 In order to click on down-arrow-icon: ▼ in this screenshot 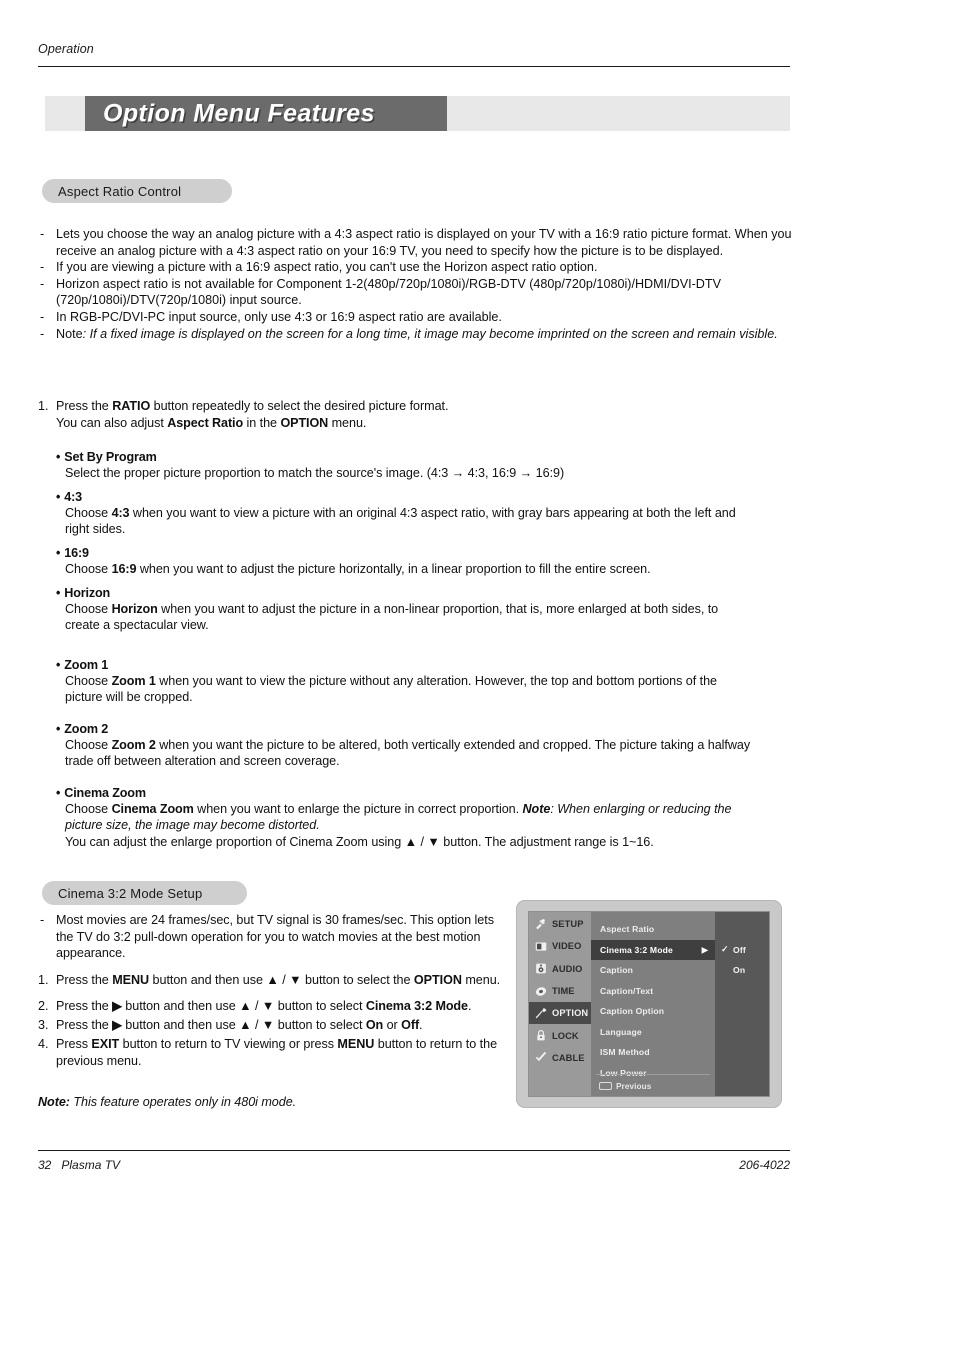, I will do `click(268, 1006)`.